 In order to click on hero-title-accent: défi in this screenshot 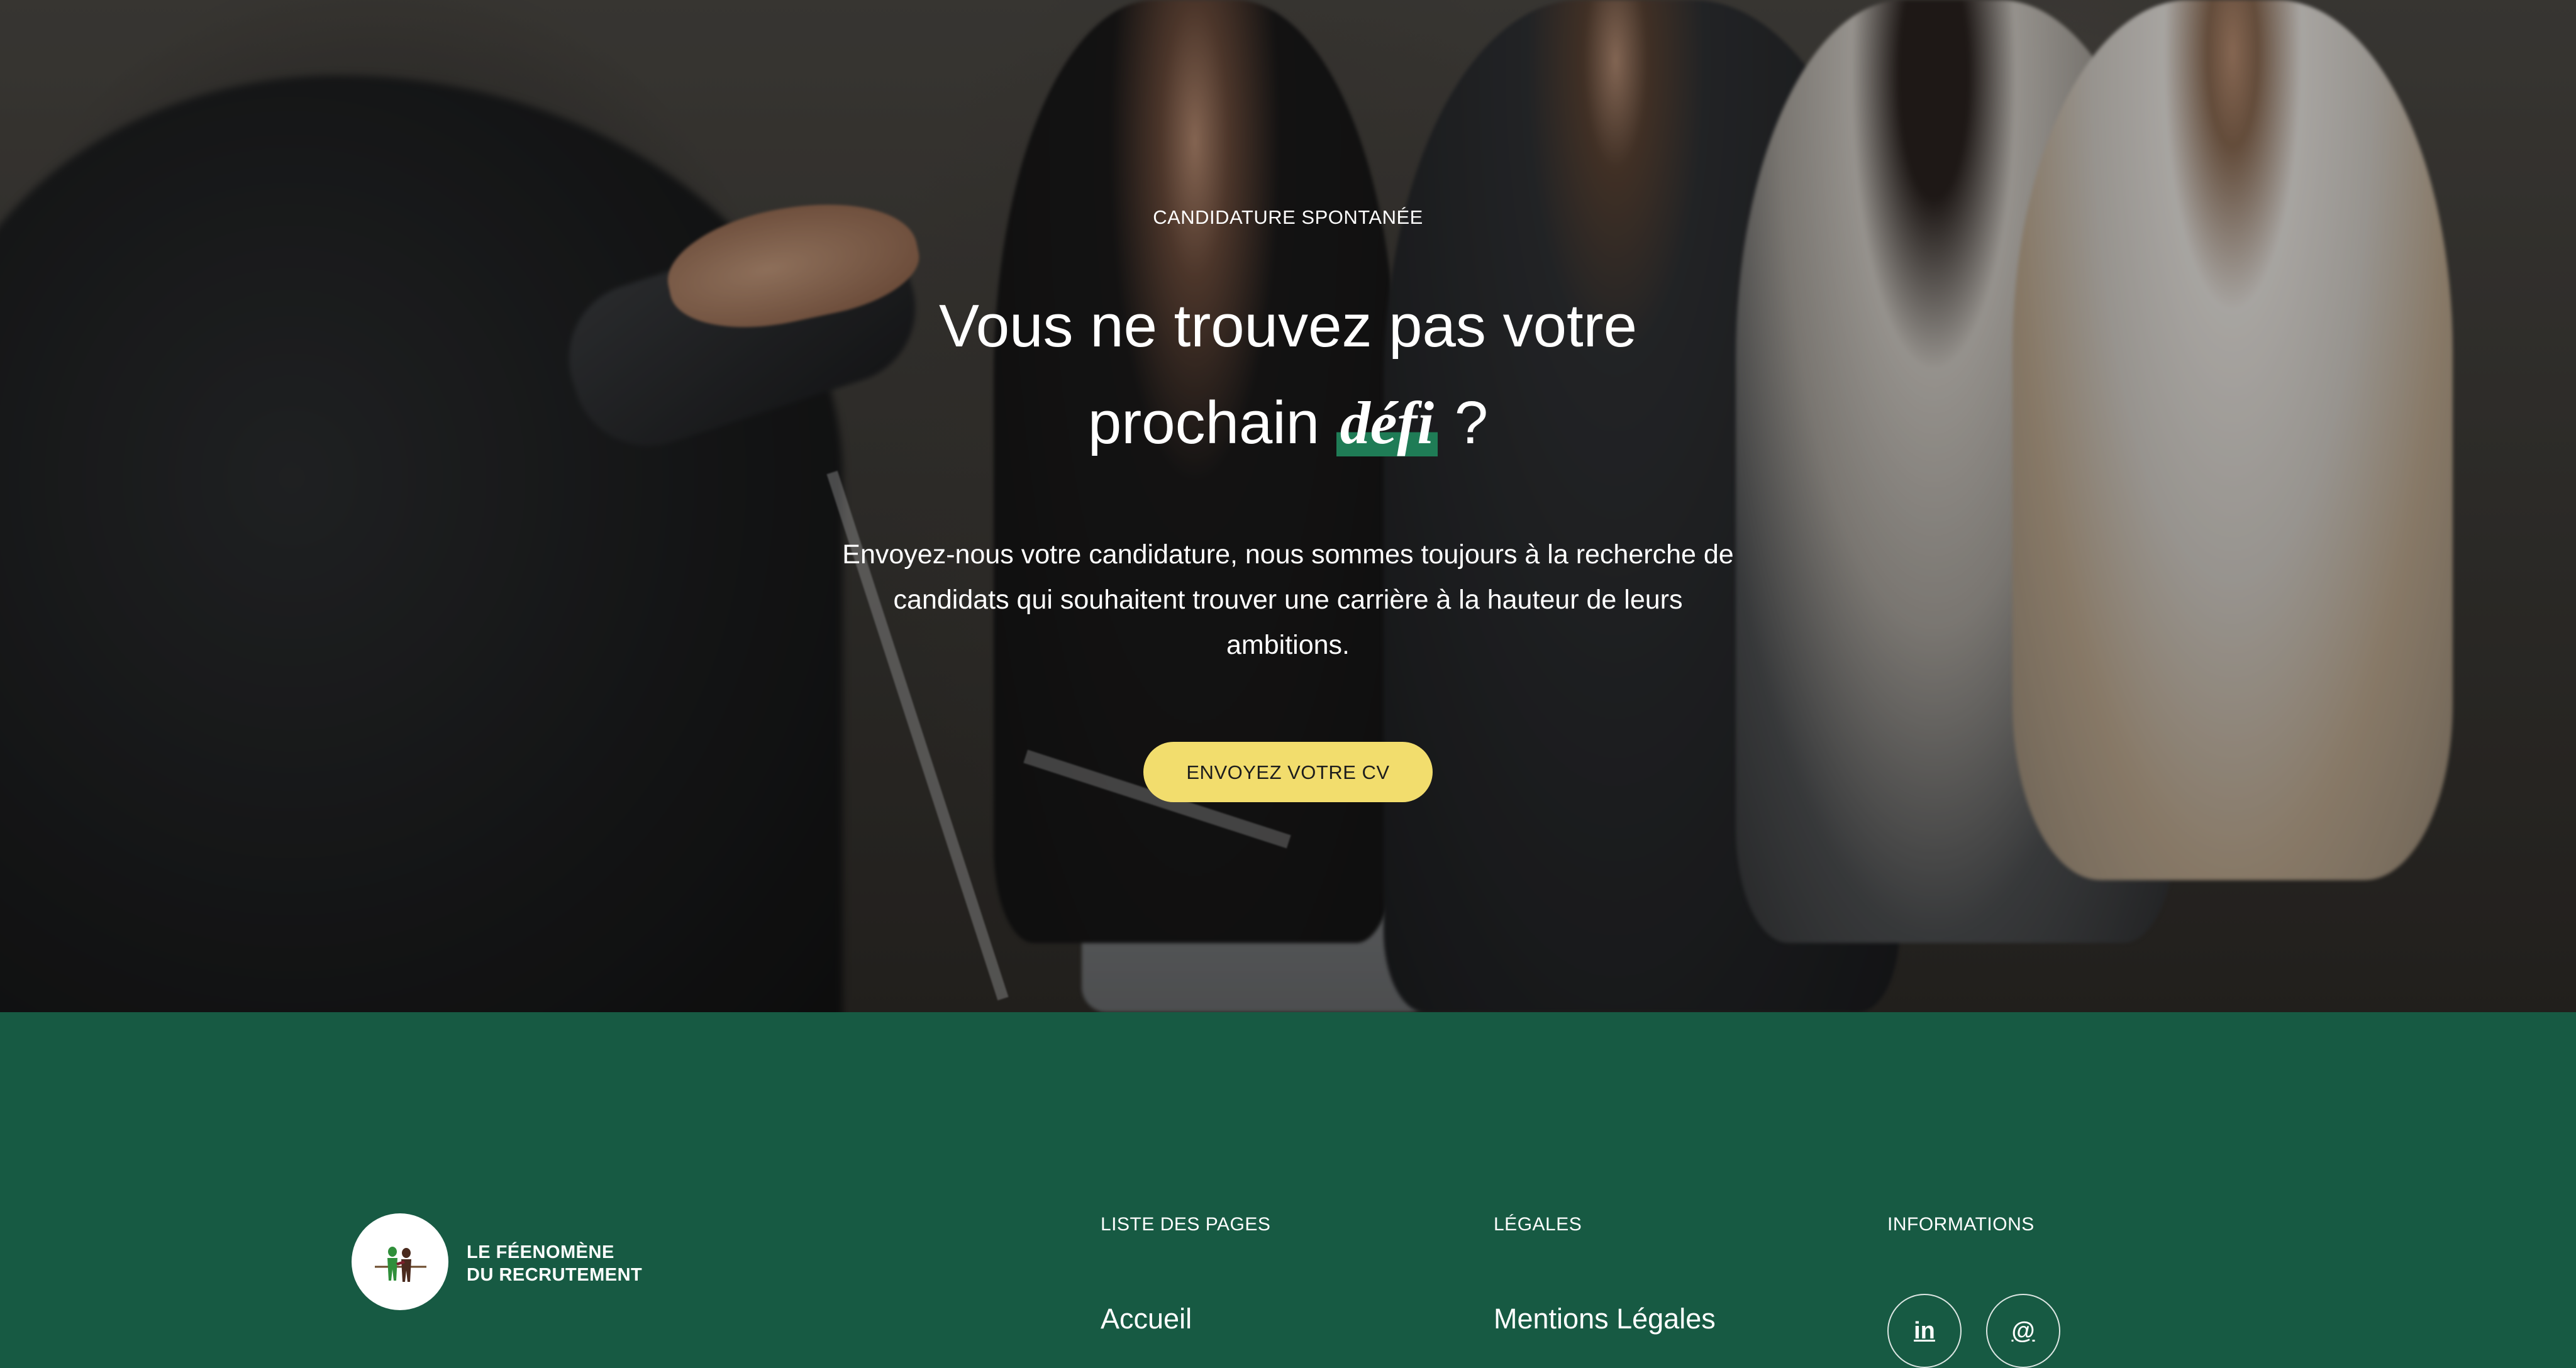, I will do `click(1387, 422)`.